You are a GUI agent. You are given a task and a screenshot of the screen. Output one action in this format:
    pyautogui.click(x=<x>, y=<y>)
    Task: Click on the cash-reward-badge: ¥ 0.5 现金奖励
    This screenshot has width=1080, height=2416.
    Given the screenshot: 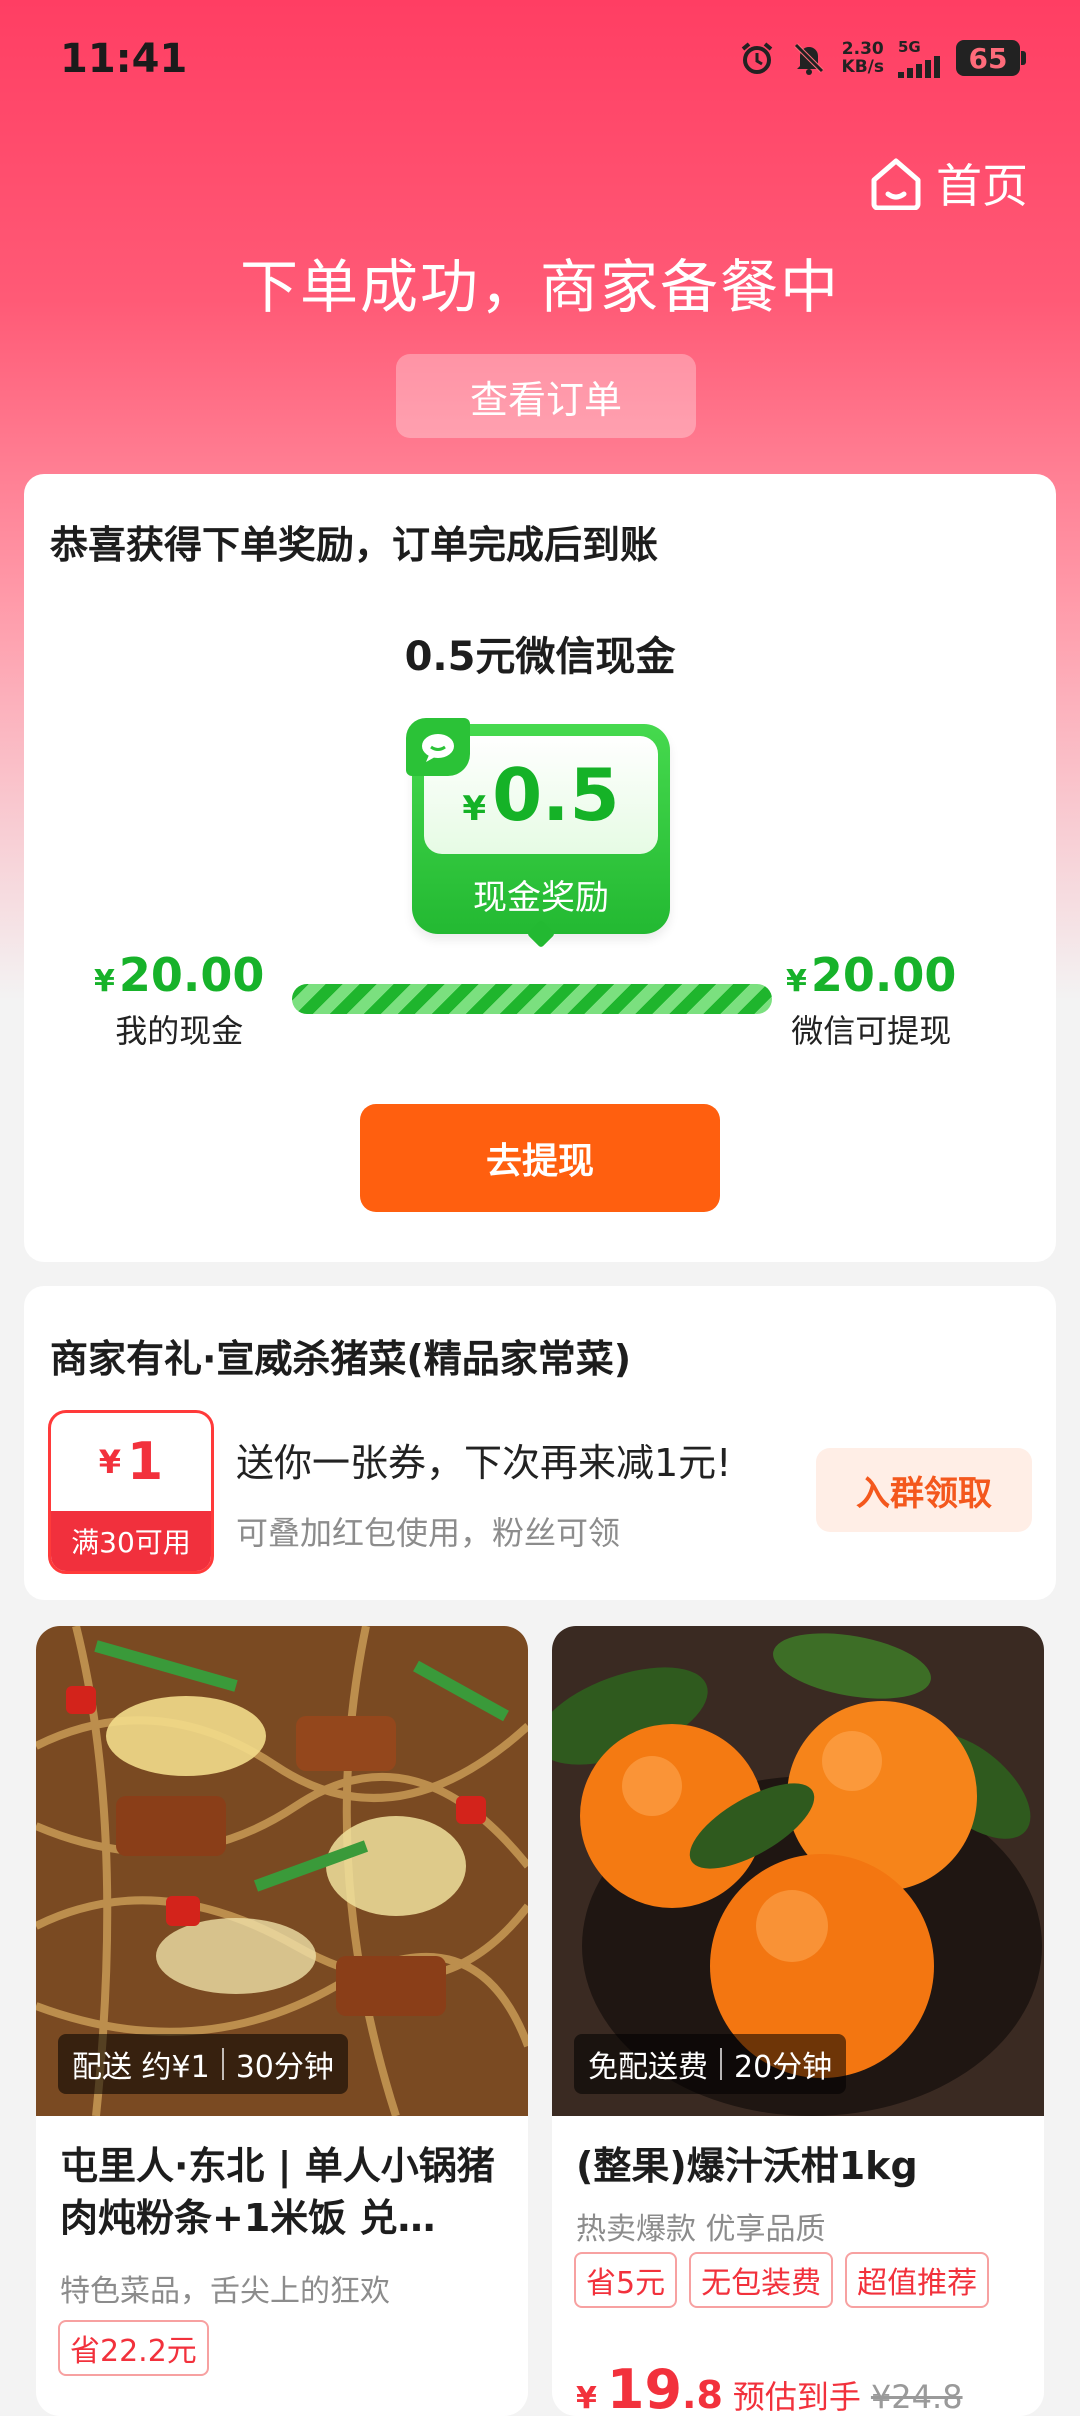 What is the action you would take?
    pyautogui.click(x=538, y=826)
    